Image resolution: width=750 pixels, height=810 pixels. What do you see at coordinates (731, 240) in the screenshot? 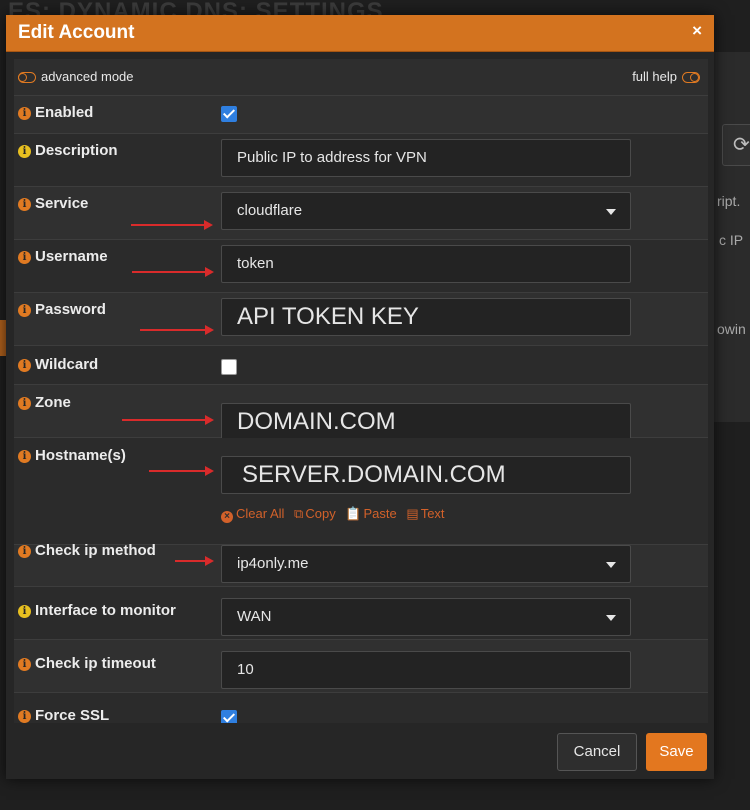
I see `background-snippet: c IP` at bounding box center [731, 240].